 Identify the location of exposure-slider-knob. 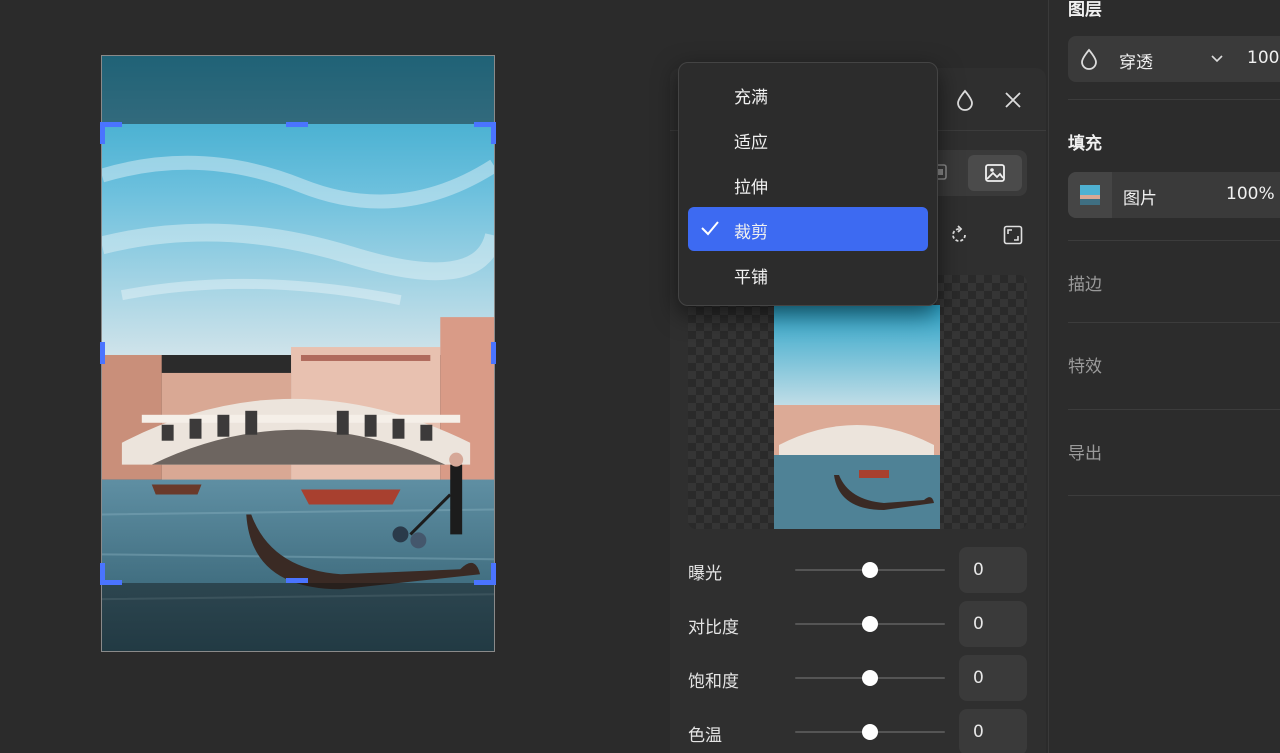
(870, 570).